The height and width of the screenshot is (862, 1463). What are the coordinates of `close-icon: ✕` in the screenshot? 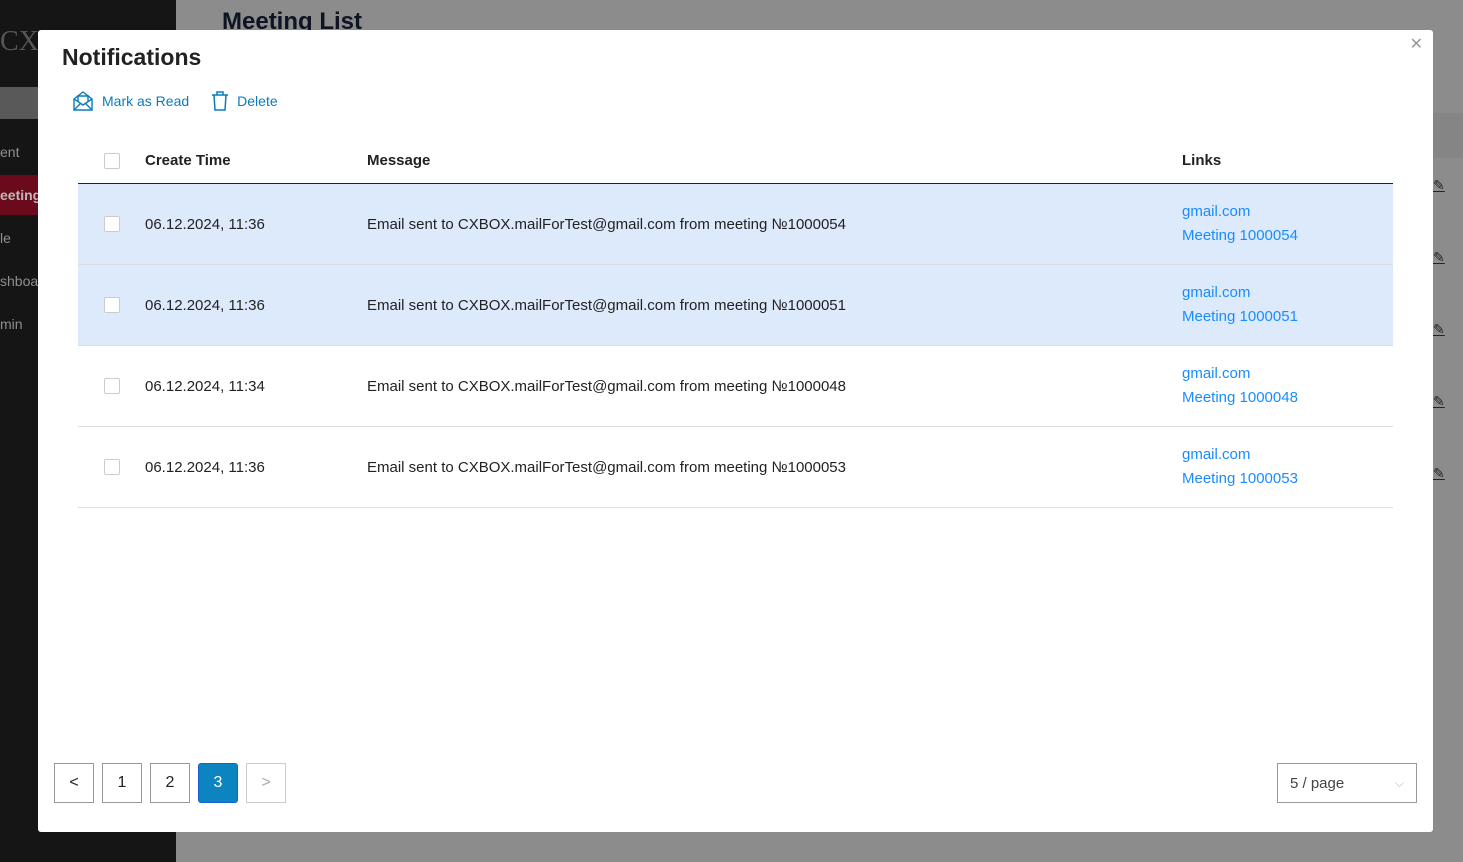 It's located at (1416, 44).